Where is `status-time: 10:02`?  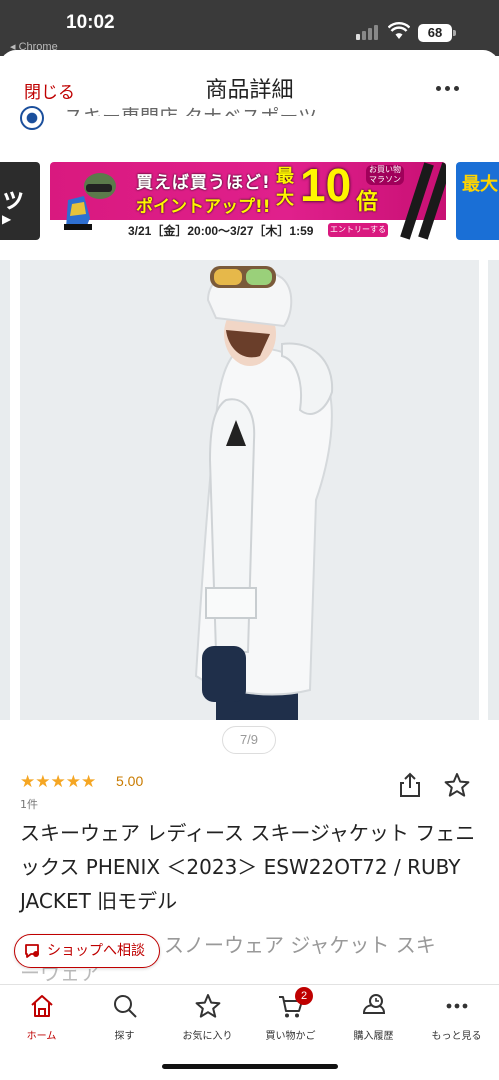
status-time: 10:02 is located at coordinates (90, 22).